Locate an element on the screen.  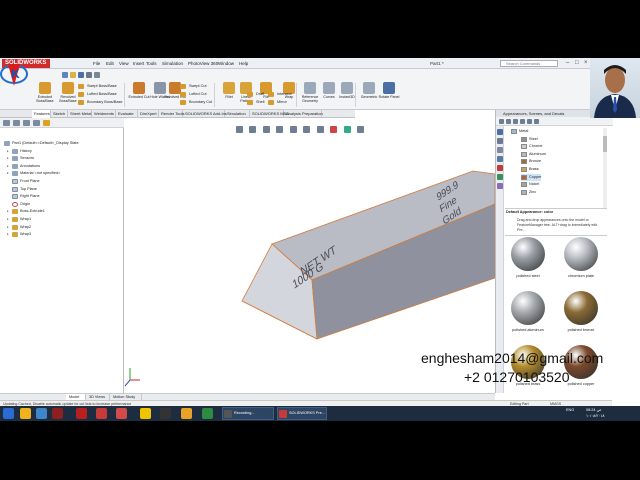
appearance-folder-brass: Brass is located at coordinates (530, 169).